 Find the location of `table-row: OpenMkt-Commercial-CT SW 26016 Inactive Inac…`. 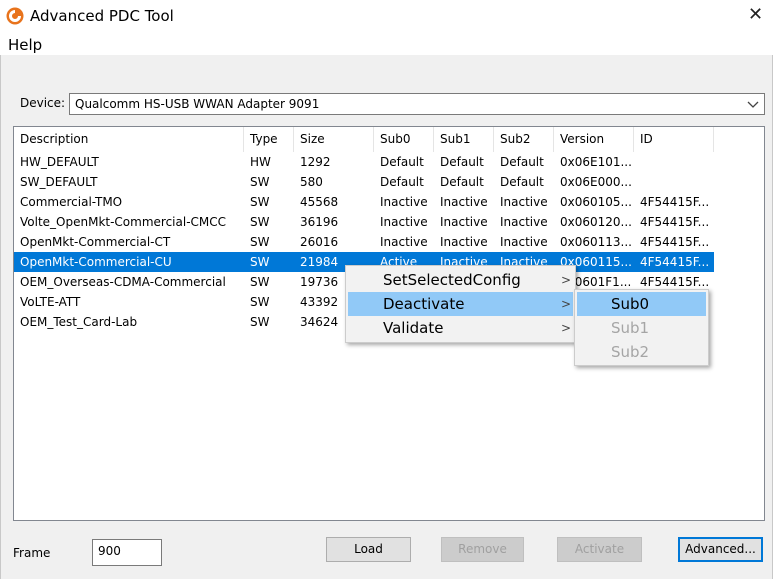

table-row: OpenMkt-Commercial-CT SW 26016 Inactive Inac… is located at coordinates (364, 242).